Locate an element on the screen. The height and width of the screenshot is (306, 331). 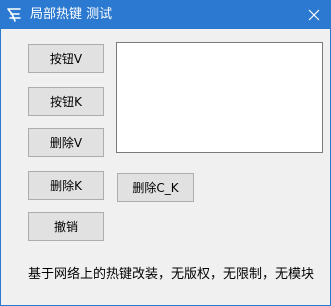
undo-button: 撤销 is located at coordinates (66, 226).